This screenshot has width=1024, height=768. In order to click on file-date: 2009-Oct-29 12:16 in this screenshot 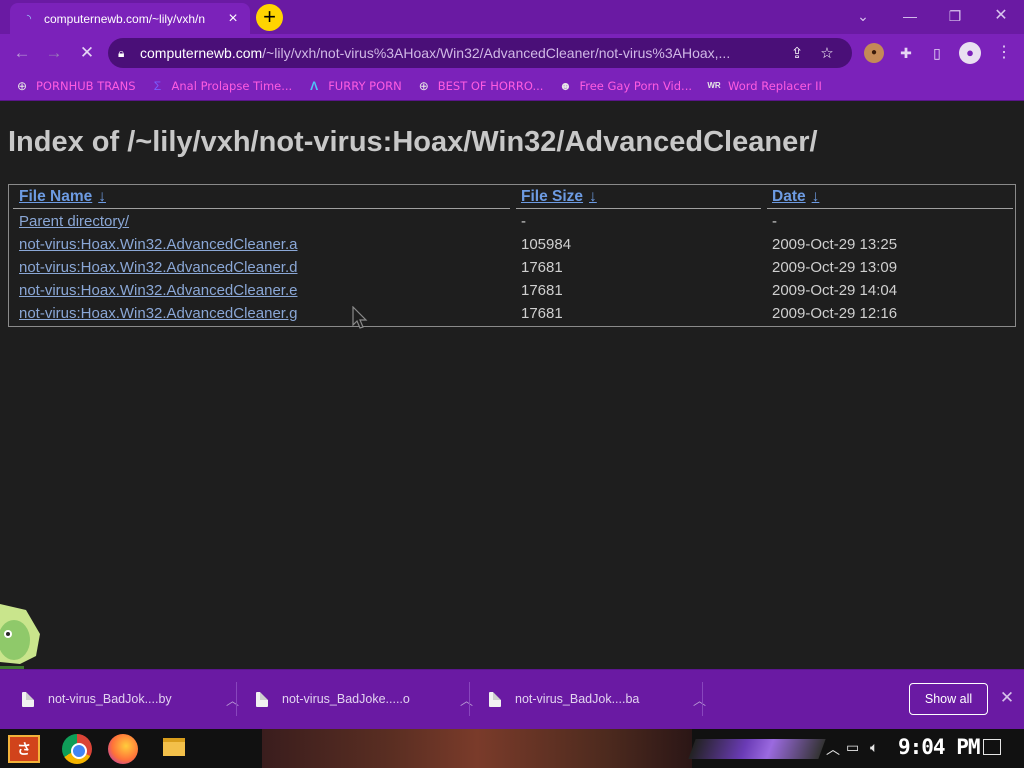, I will do `click(835, 313)`.